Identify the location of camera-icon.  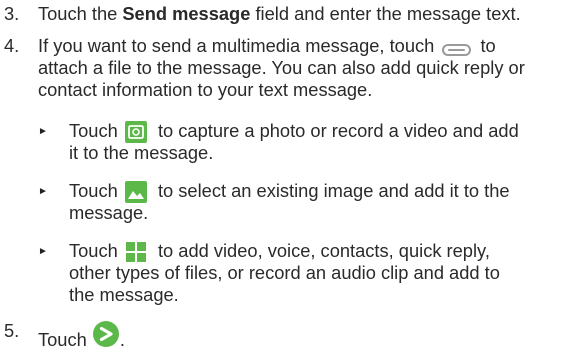
(135, 132).